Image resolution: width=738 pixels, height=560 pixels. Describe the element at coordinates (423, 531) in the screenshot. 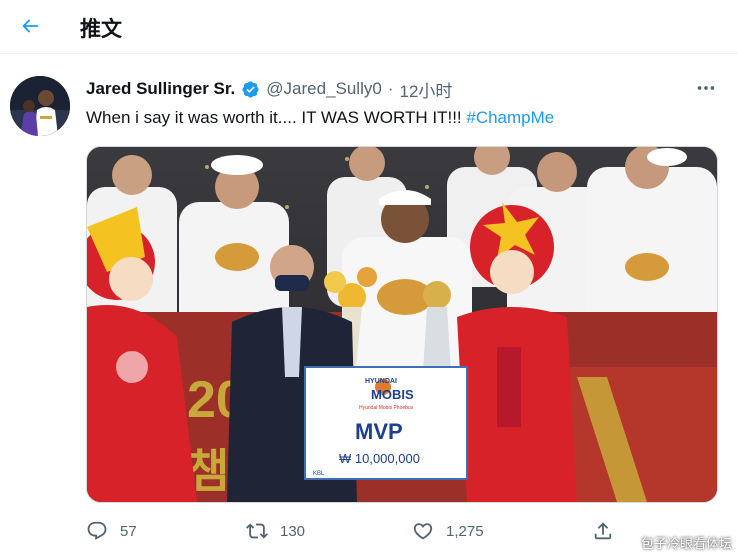

I see `heart-icon` at that location.